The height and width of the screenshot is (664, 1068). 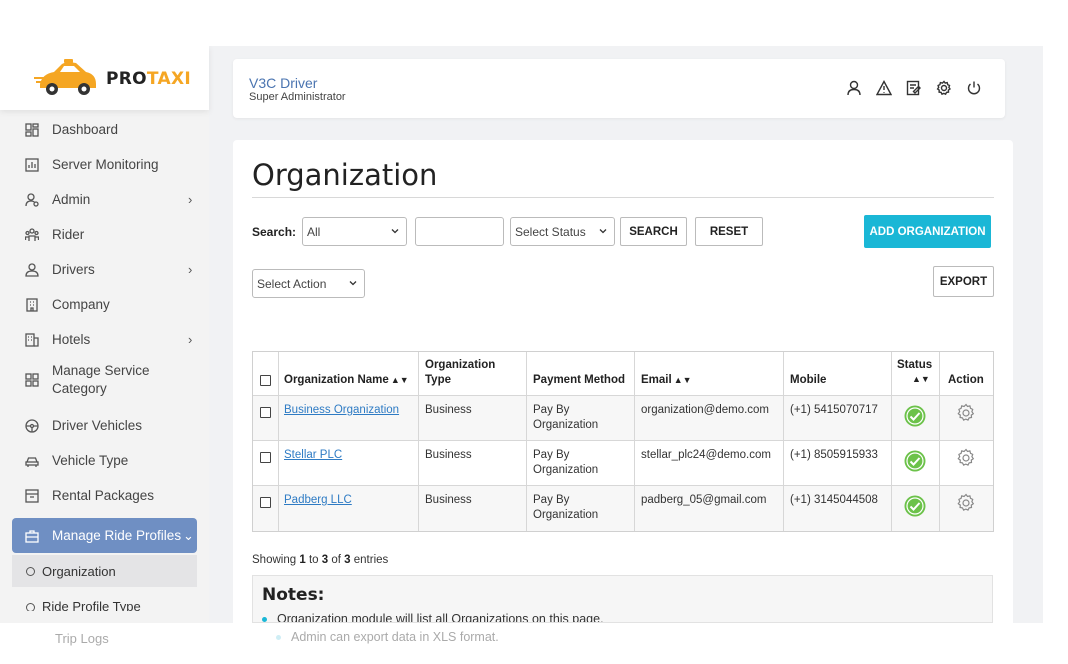 What do you see at coordinates (313, 560) in the screenshot?
I see `showing-to-word: to` at bounding box center [313, 560].